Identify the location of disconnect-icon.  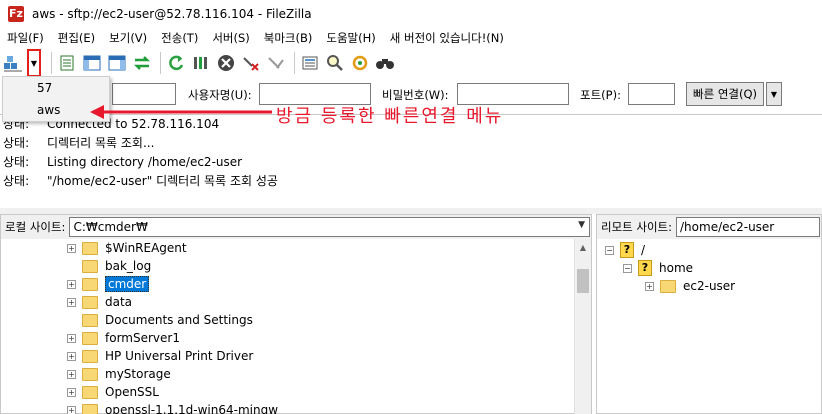
(251, 64).